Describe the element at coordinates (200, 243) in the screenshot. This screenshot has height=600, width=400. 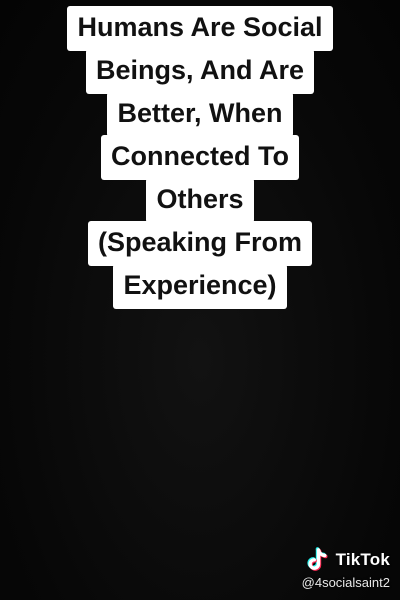
I see `caption-line-6: (Speaking From` at that location.